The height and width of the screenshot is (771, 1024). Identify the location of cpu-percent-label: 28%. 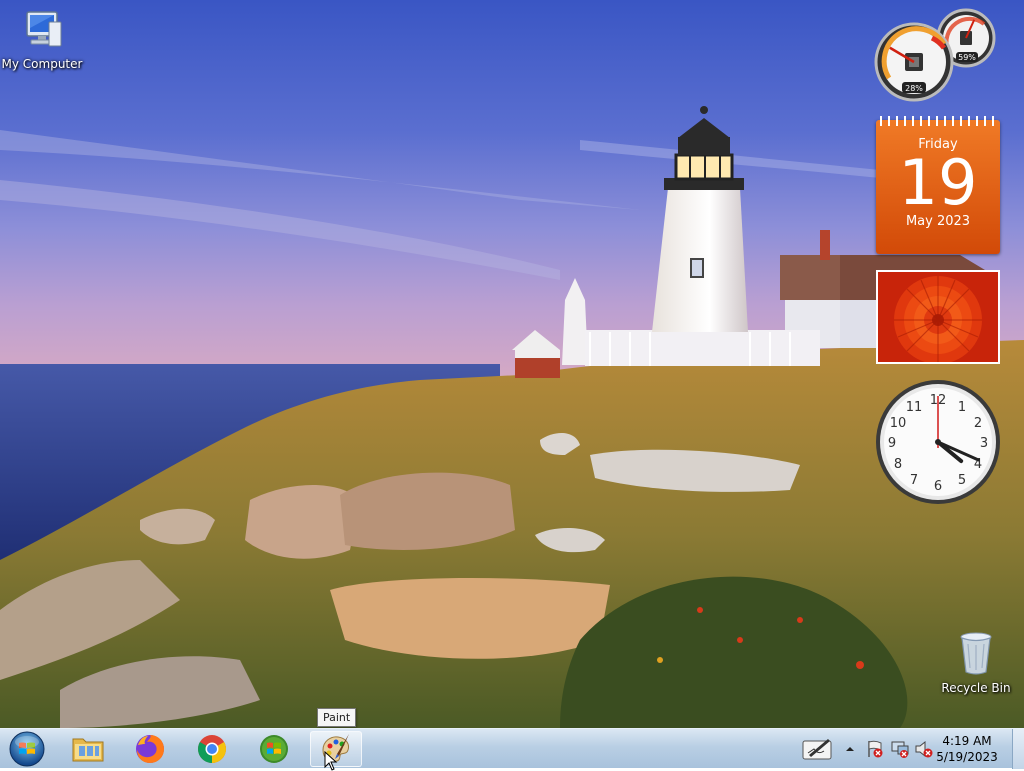
(914, 88).